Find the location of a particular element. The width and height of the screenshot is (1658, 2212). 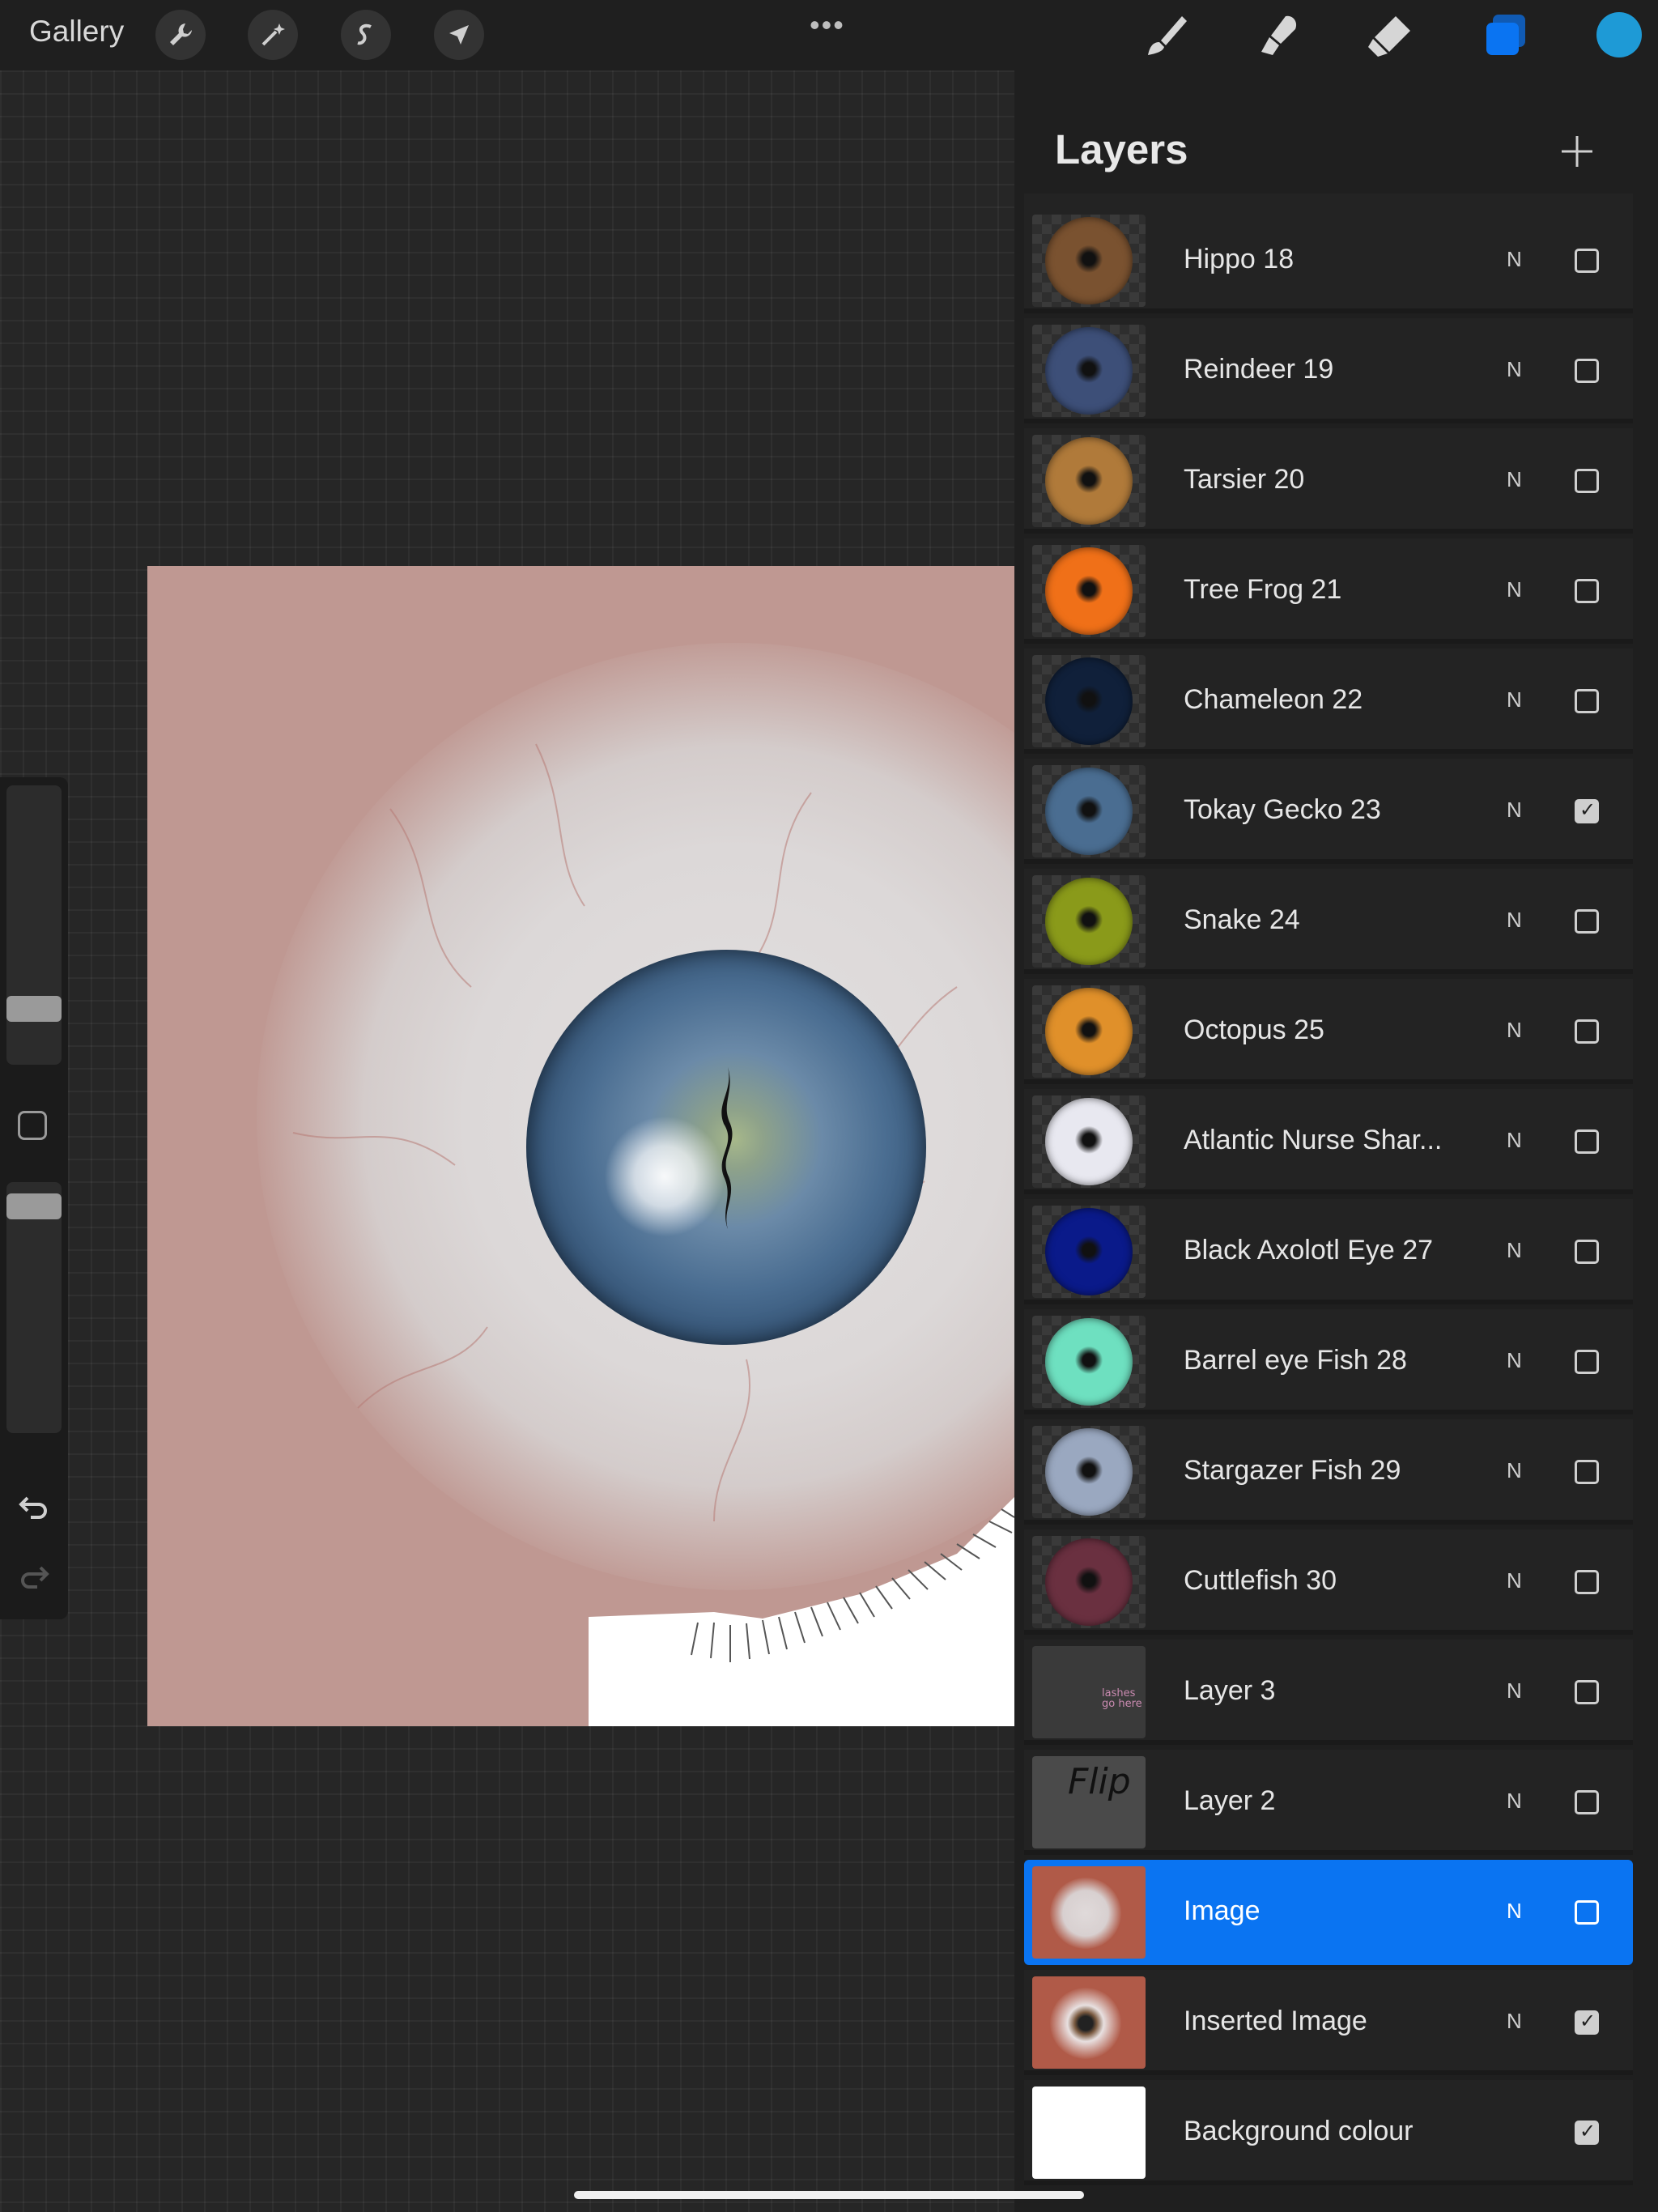

layer-row: Snake 24 N is located at coordinates (1328, 921).